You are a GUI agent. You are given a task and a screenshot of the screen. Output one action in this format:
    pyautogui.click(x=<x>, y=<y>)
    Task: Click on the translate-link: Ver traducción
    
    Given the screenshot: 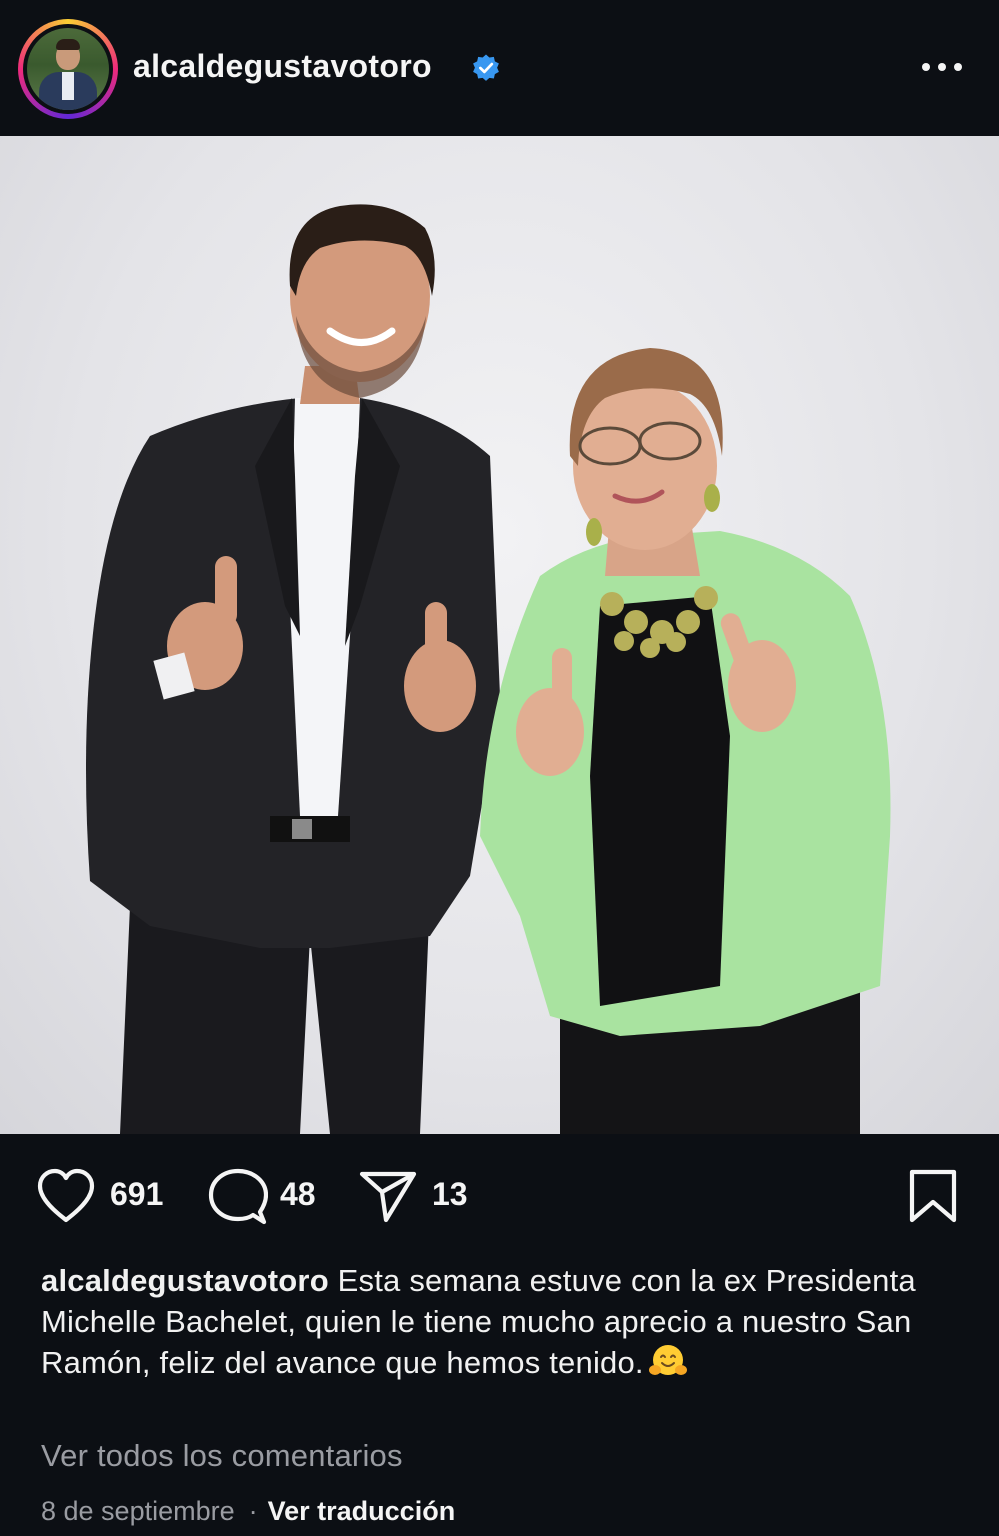 What is the action you would take?
    pyautogui.click(x=362, y=1511)
    